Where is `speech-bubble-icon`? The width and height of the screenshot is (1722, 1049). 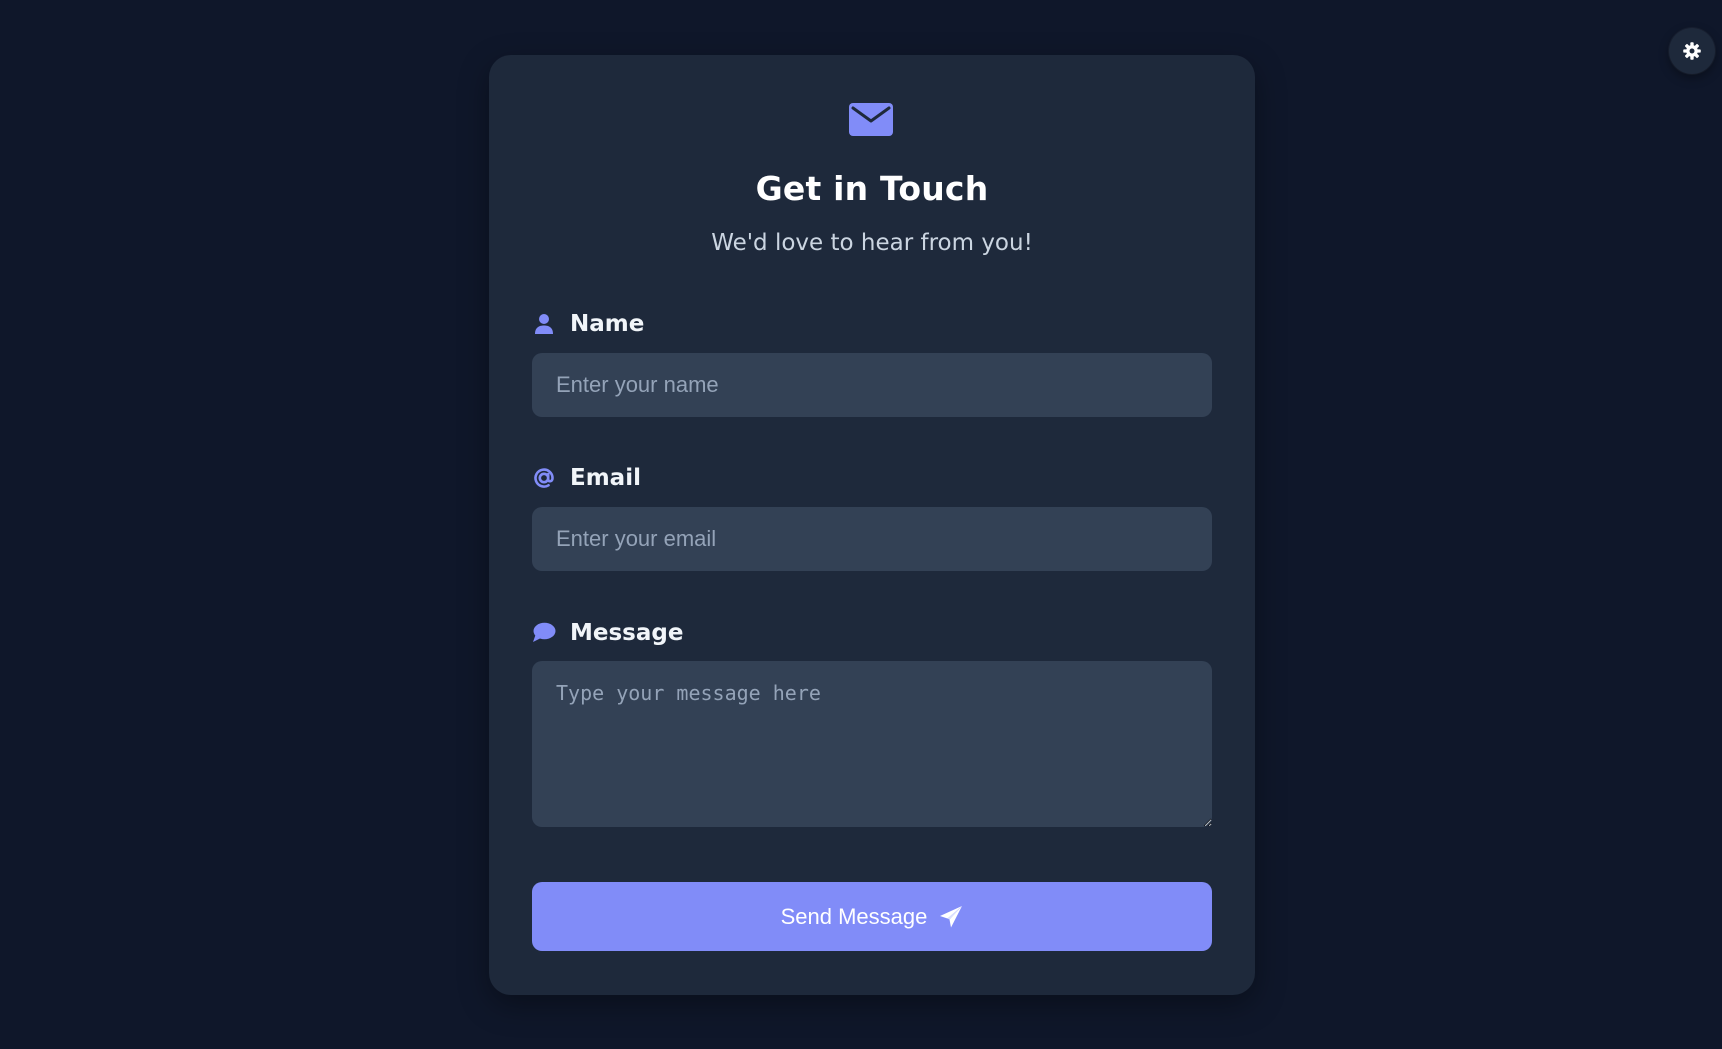 speech-bubble-icon is located at coordinates (544, 633).